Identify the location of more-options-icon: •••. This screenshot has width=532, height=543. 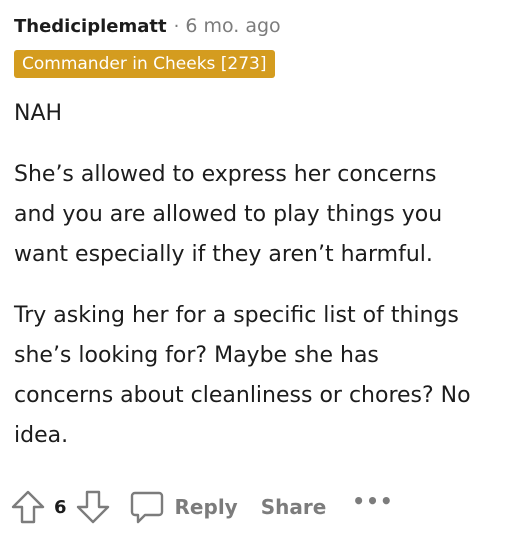
(372, 501).